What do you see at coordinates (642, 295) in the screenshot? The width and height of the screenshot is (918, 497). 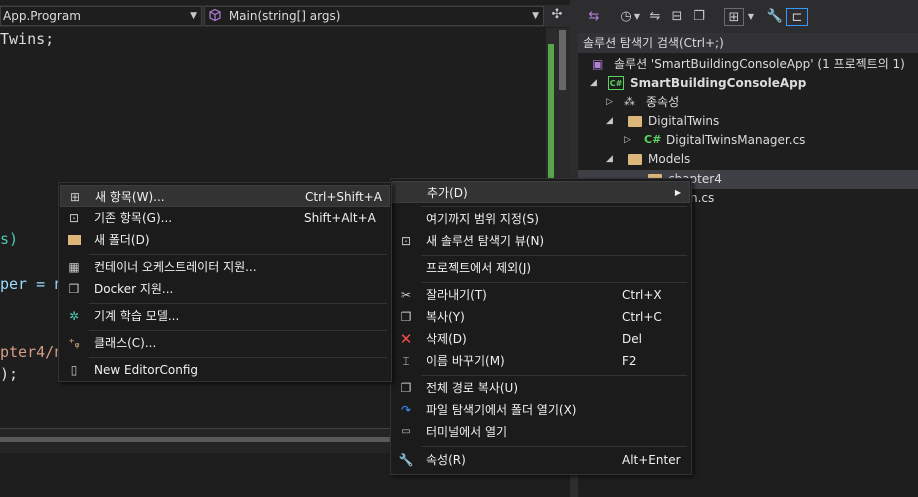 I see `menu-item-shortcut: Ctrl+X` at bounding box center [642, 295].